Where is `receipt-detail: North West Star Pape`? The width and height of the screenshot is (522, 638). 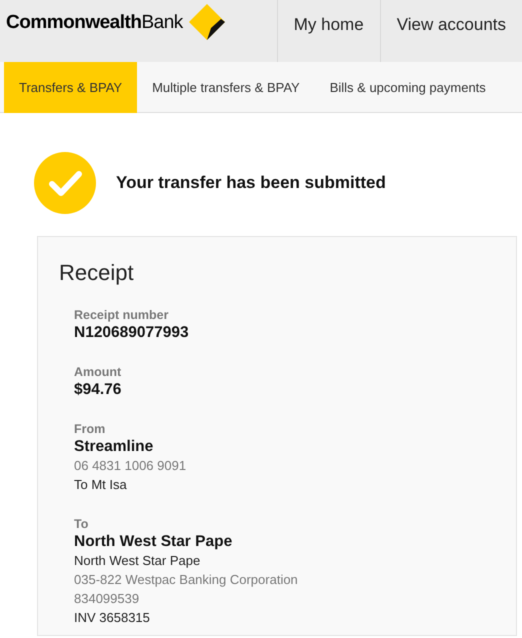
receipt-detail: North West Star Pape is located at coordinates (138, 561).